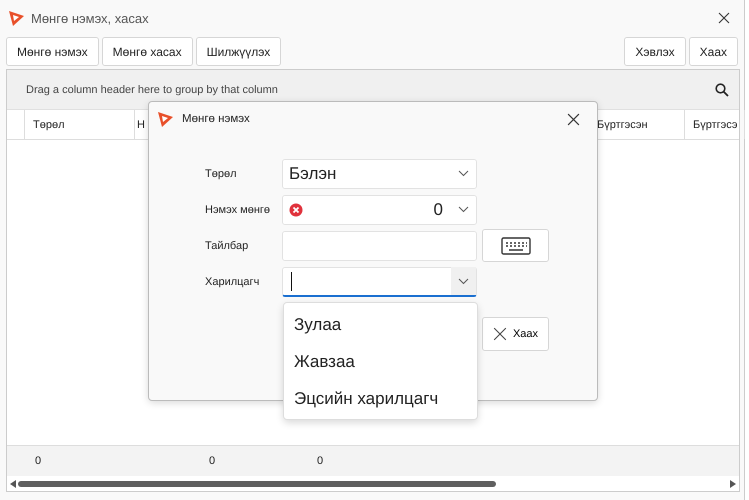  Describe the element at coordinates (152, 90) in the screenshot. I see `group-panel-hint: Drag a column header here to group by that column` at that location.